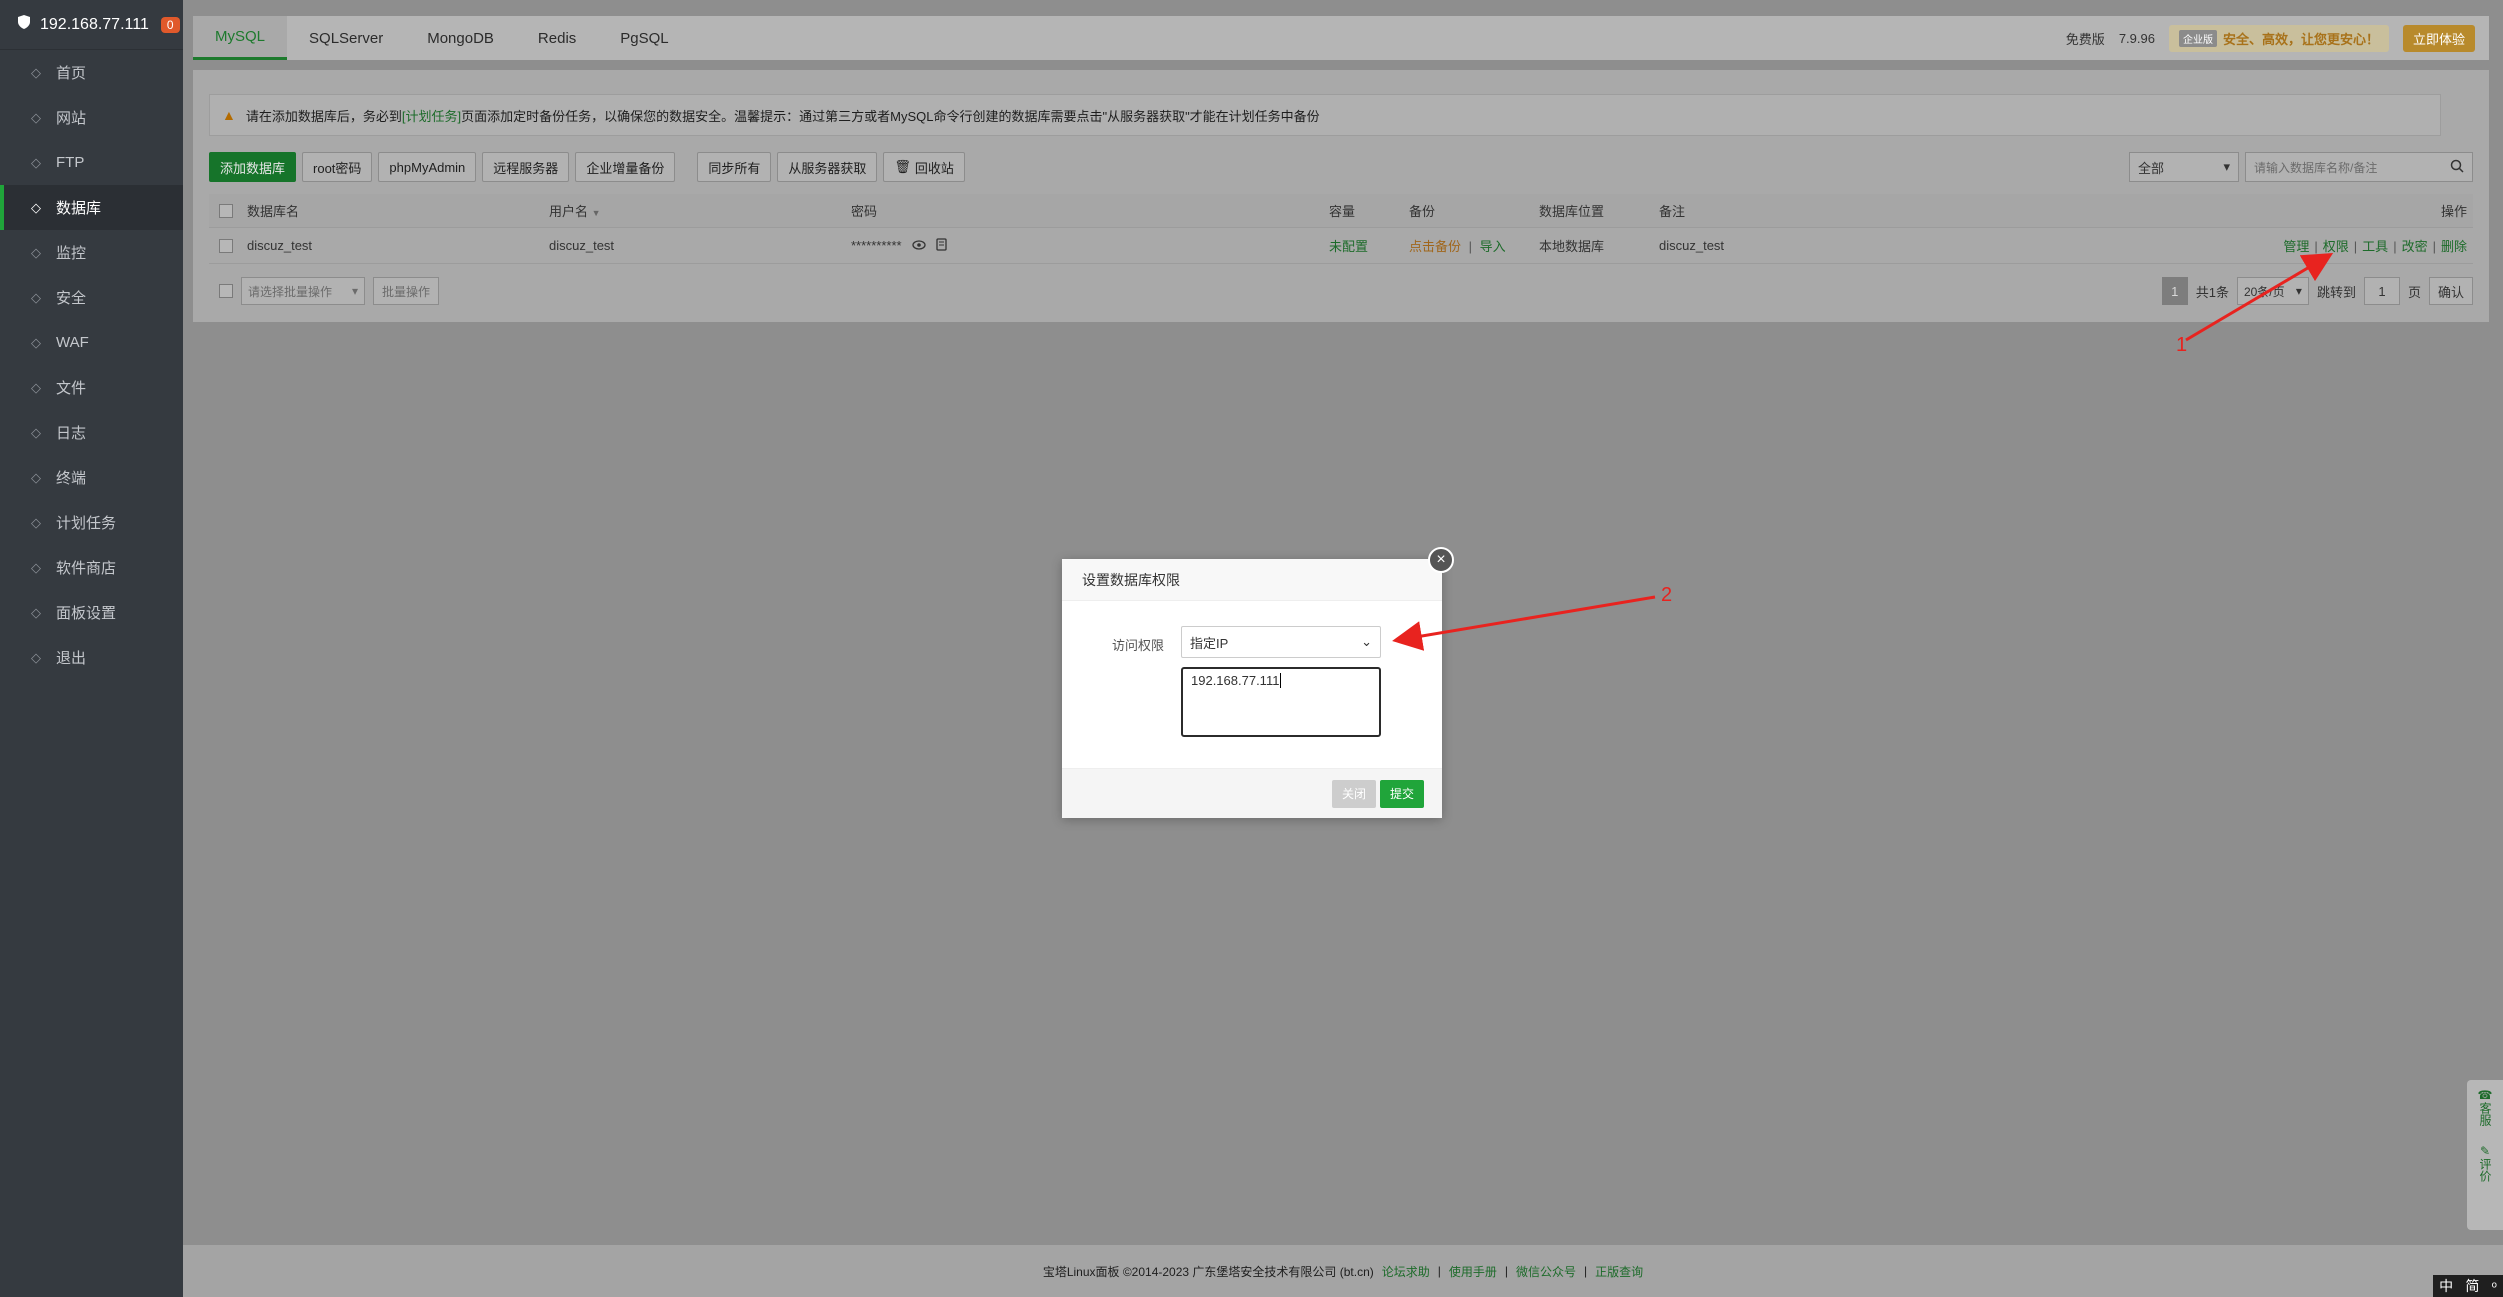 This screenshot has width=2503, height=1297. Describe the element at coordinates (2151, 168) in the screenshot. I see `filter-value: 全部` at that location.